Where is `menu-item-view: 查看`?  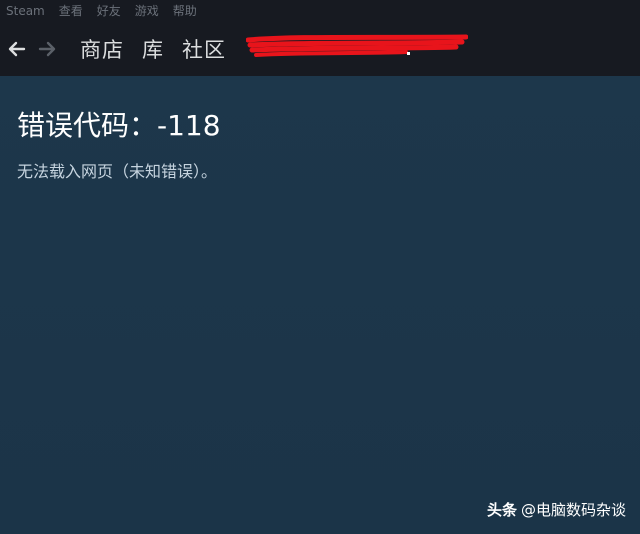
menu-item-view: 查看 is located at coordinates (71, 11).